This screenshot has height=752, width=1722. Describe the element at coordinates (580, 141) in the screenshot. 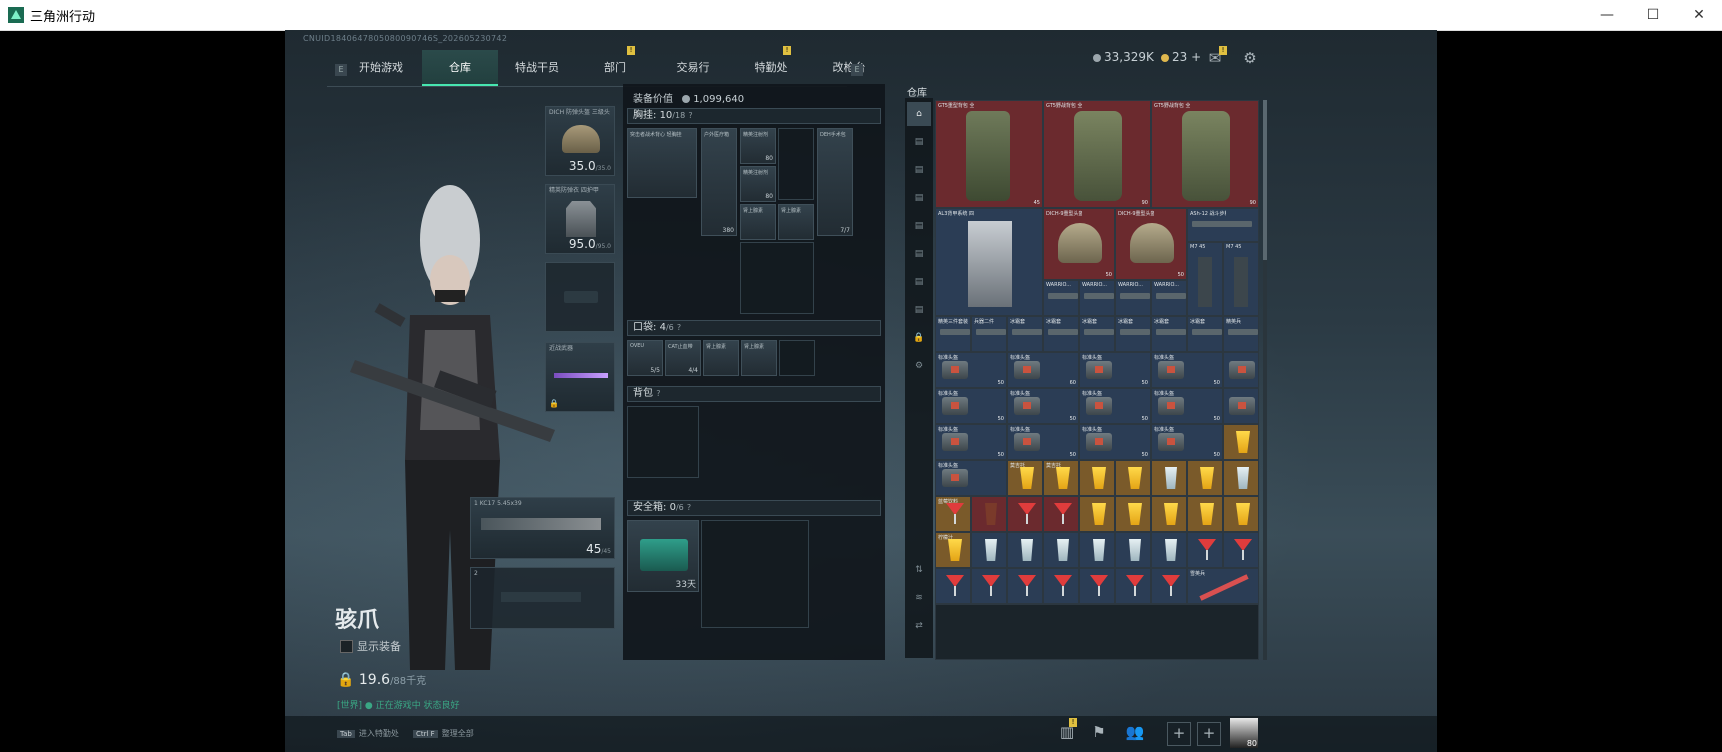

I see `helmet-slot: DICH 防弹头盔 三级头 35.0/35.0` at that location.